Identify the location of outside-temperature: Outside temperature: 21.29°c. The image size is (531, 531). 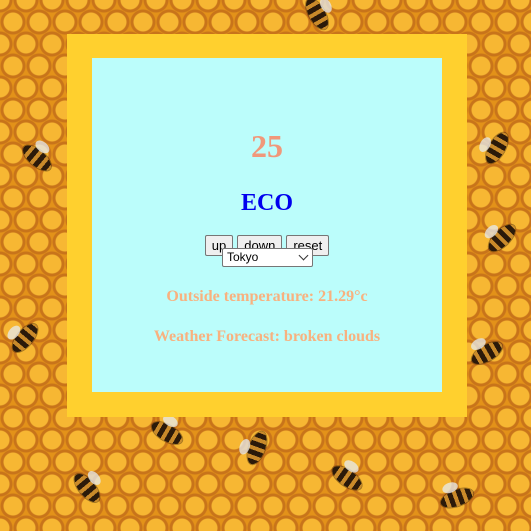
(267, 296).